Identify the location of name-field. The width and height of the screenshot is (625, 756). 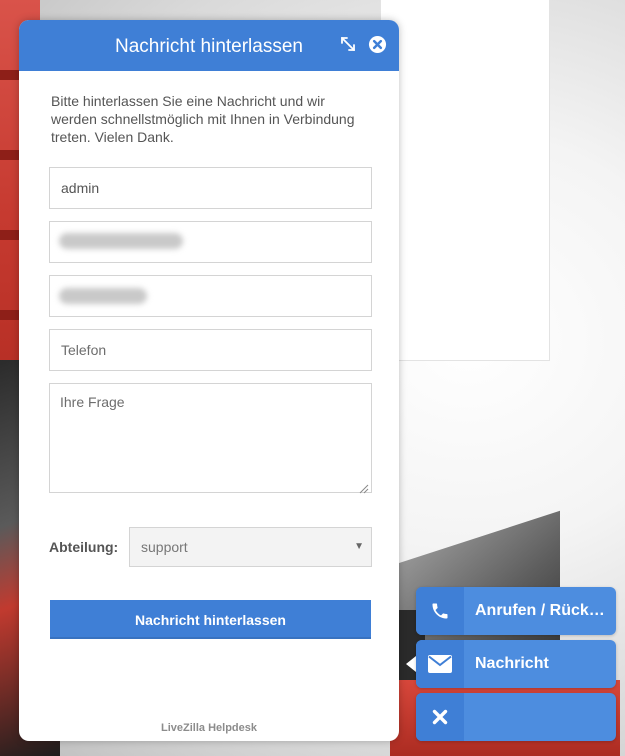
(210, 188).